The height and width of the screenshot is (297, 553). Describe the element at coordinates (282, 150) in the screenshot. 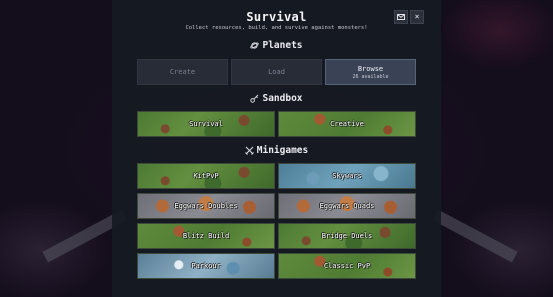

I see `minigames-heading-label: Minigames` at that location.